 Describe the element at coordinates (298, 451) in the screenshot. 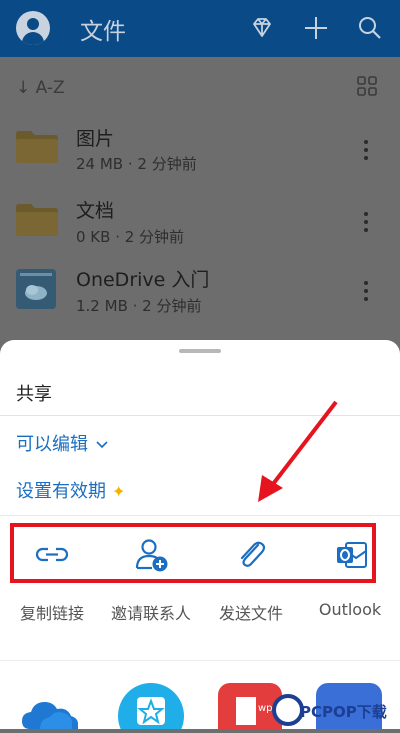

I see `annotation-arrow` at that location.